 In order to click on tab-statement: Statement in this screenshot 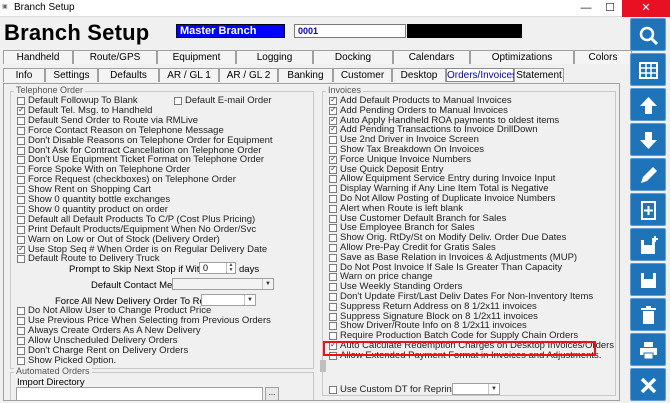, I will do `click(539, 75)`.